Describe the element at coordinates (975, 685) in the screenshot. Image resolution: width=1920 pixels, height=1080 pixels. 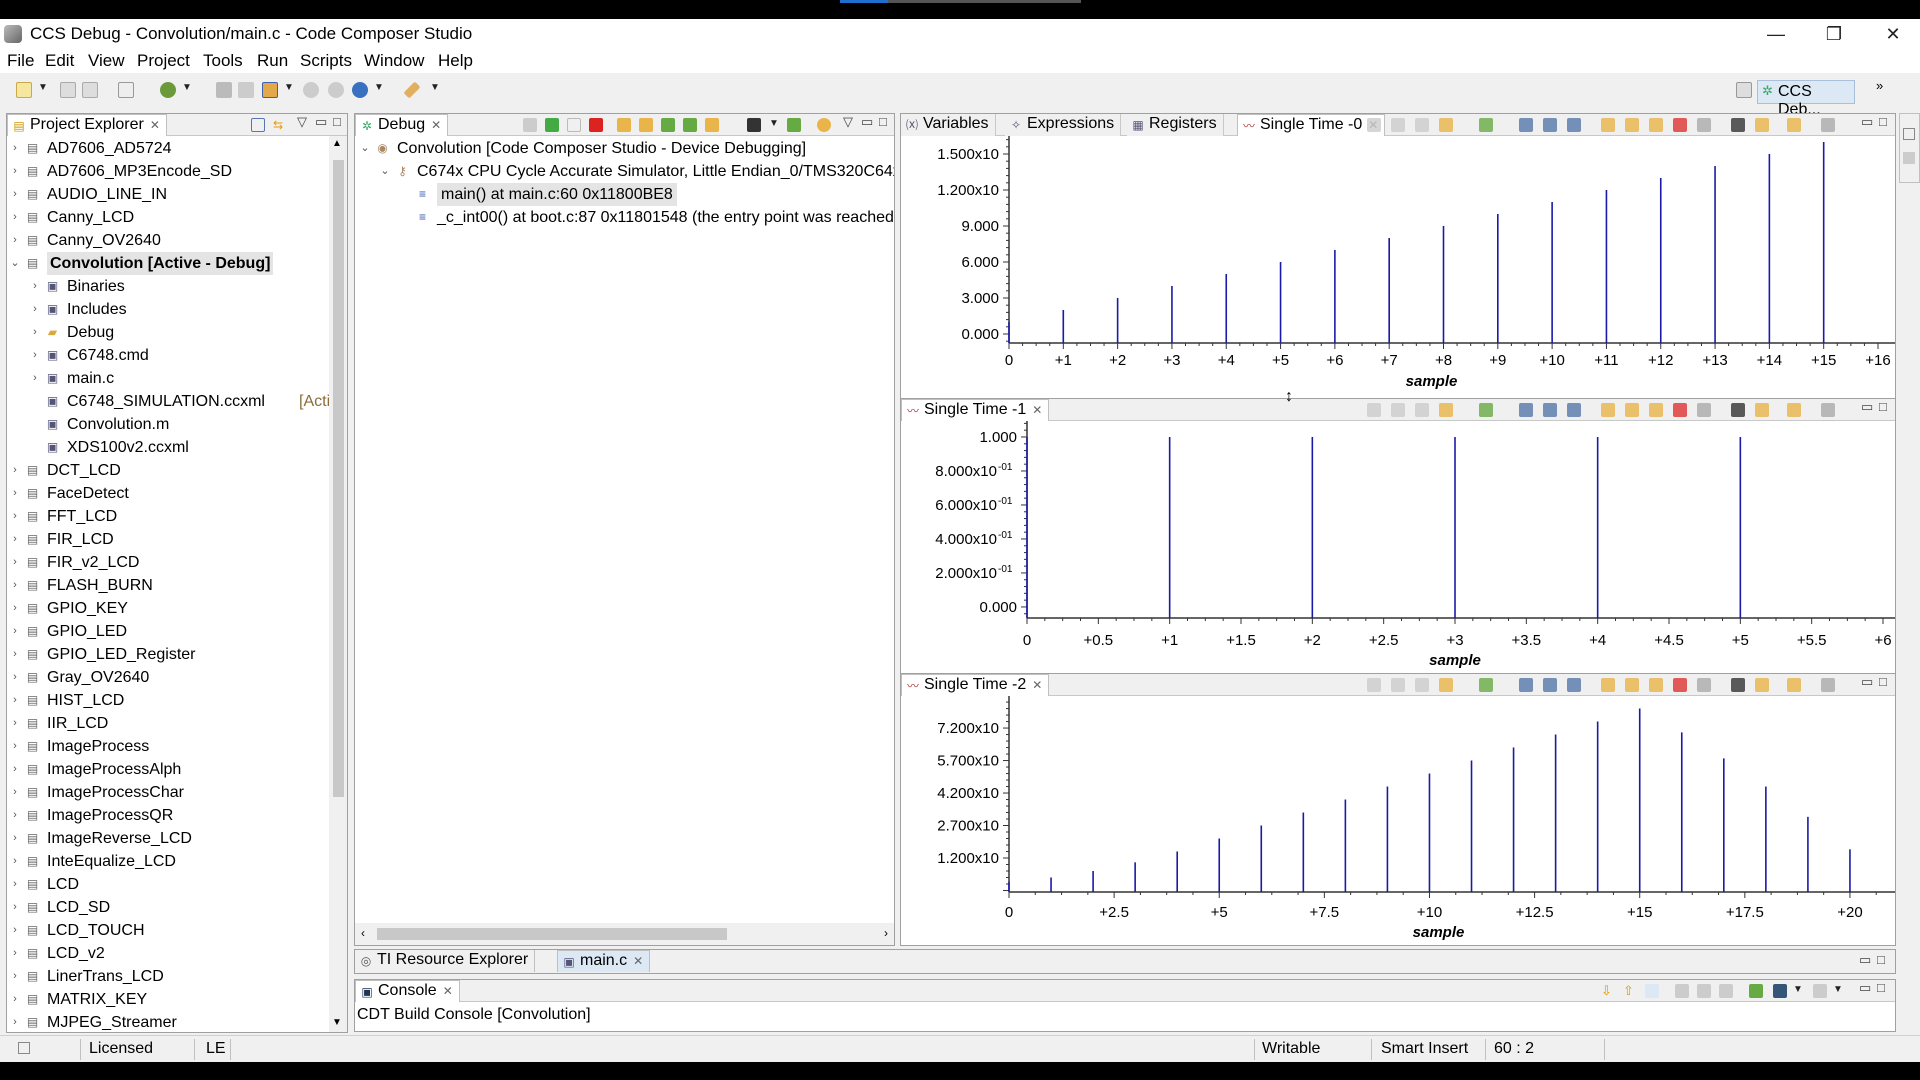
I see `tab-single-time: 〰 Single Time -2 ✕` at that location.